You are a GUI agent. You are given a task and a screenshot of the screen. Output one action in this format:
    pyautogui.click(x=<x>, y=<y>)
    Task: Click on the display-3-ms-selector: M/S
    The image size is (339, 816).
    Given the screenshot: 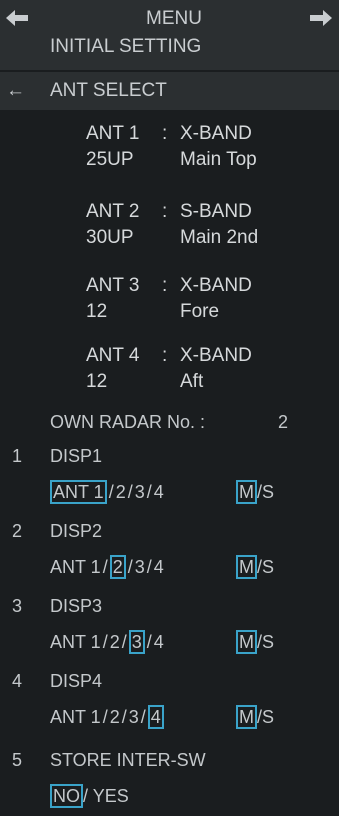 What is the action you would take?
    pyautogui.click(x=255, y=642)
    